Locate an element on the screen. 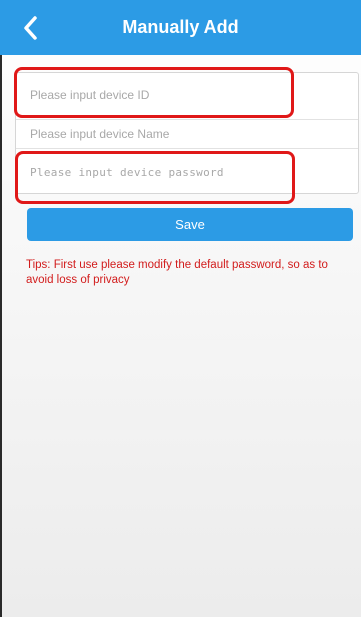 This screenshot has height=617, width=361. save-button: Save is located at coordinates (190, 224).